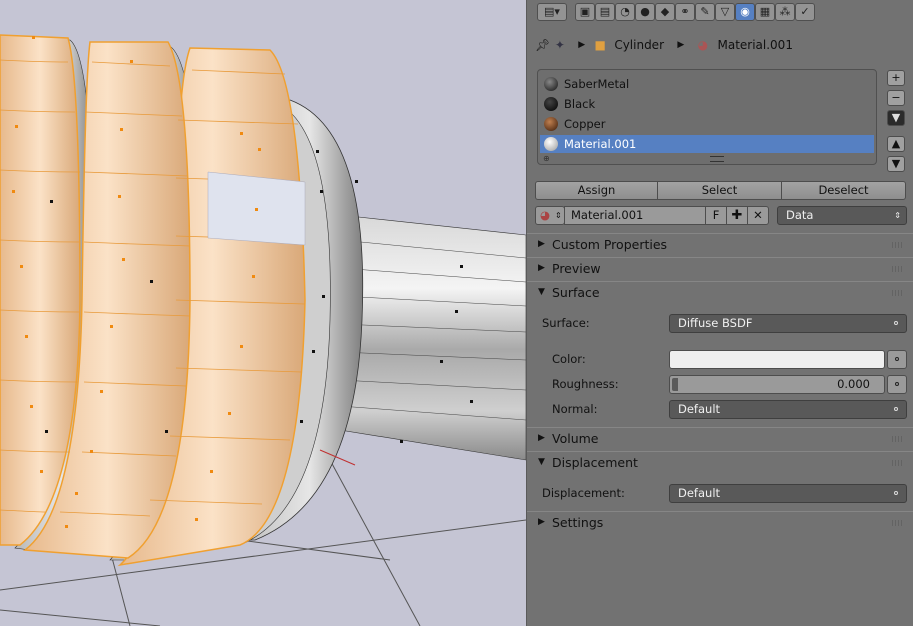 The height and width of the screenshot is (626, 913). What do you see at coordinates (585, 12) in the screenshot?
I see `render-tab-icon: ▣` at bounding box center [585, 12].